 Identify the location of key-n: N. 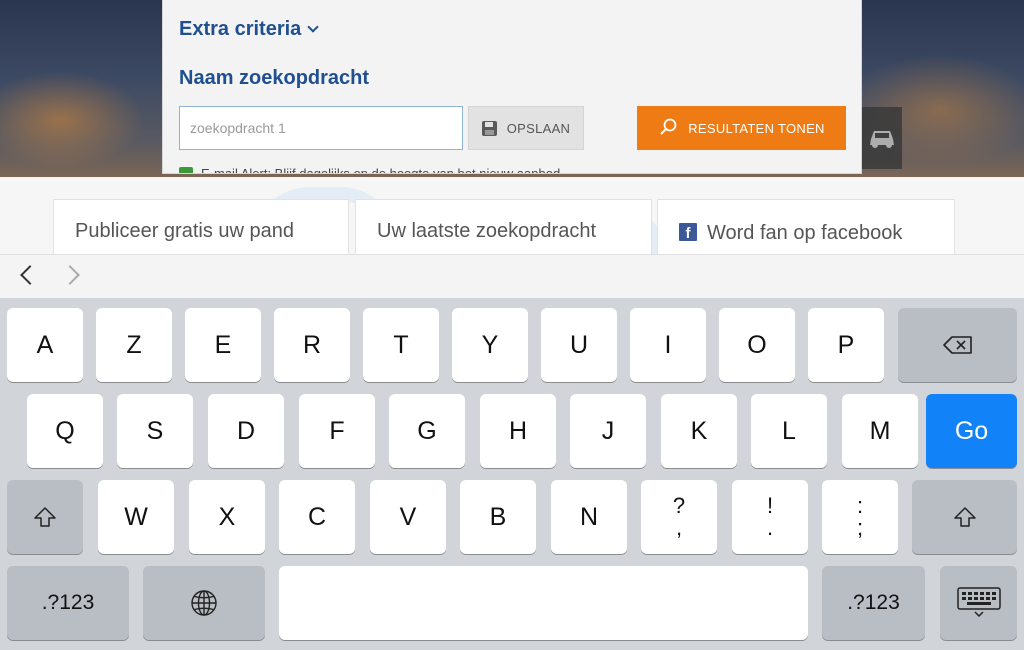
(589, 517).